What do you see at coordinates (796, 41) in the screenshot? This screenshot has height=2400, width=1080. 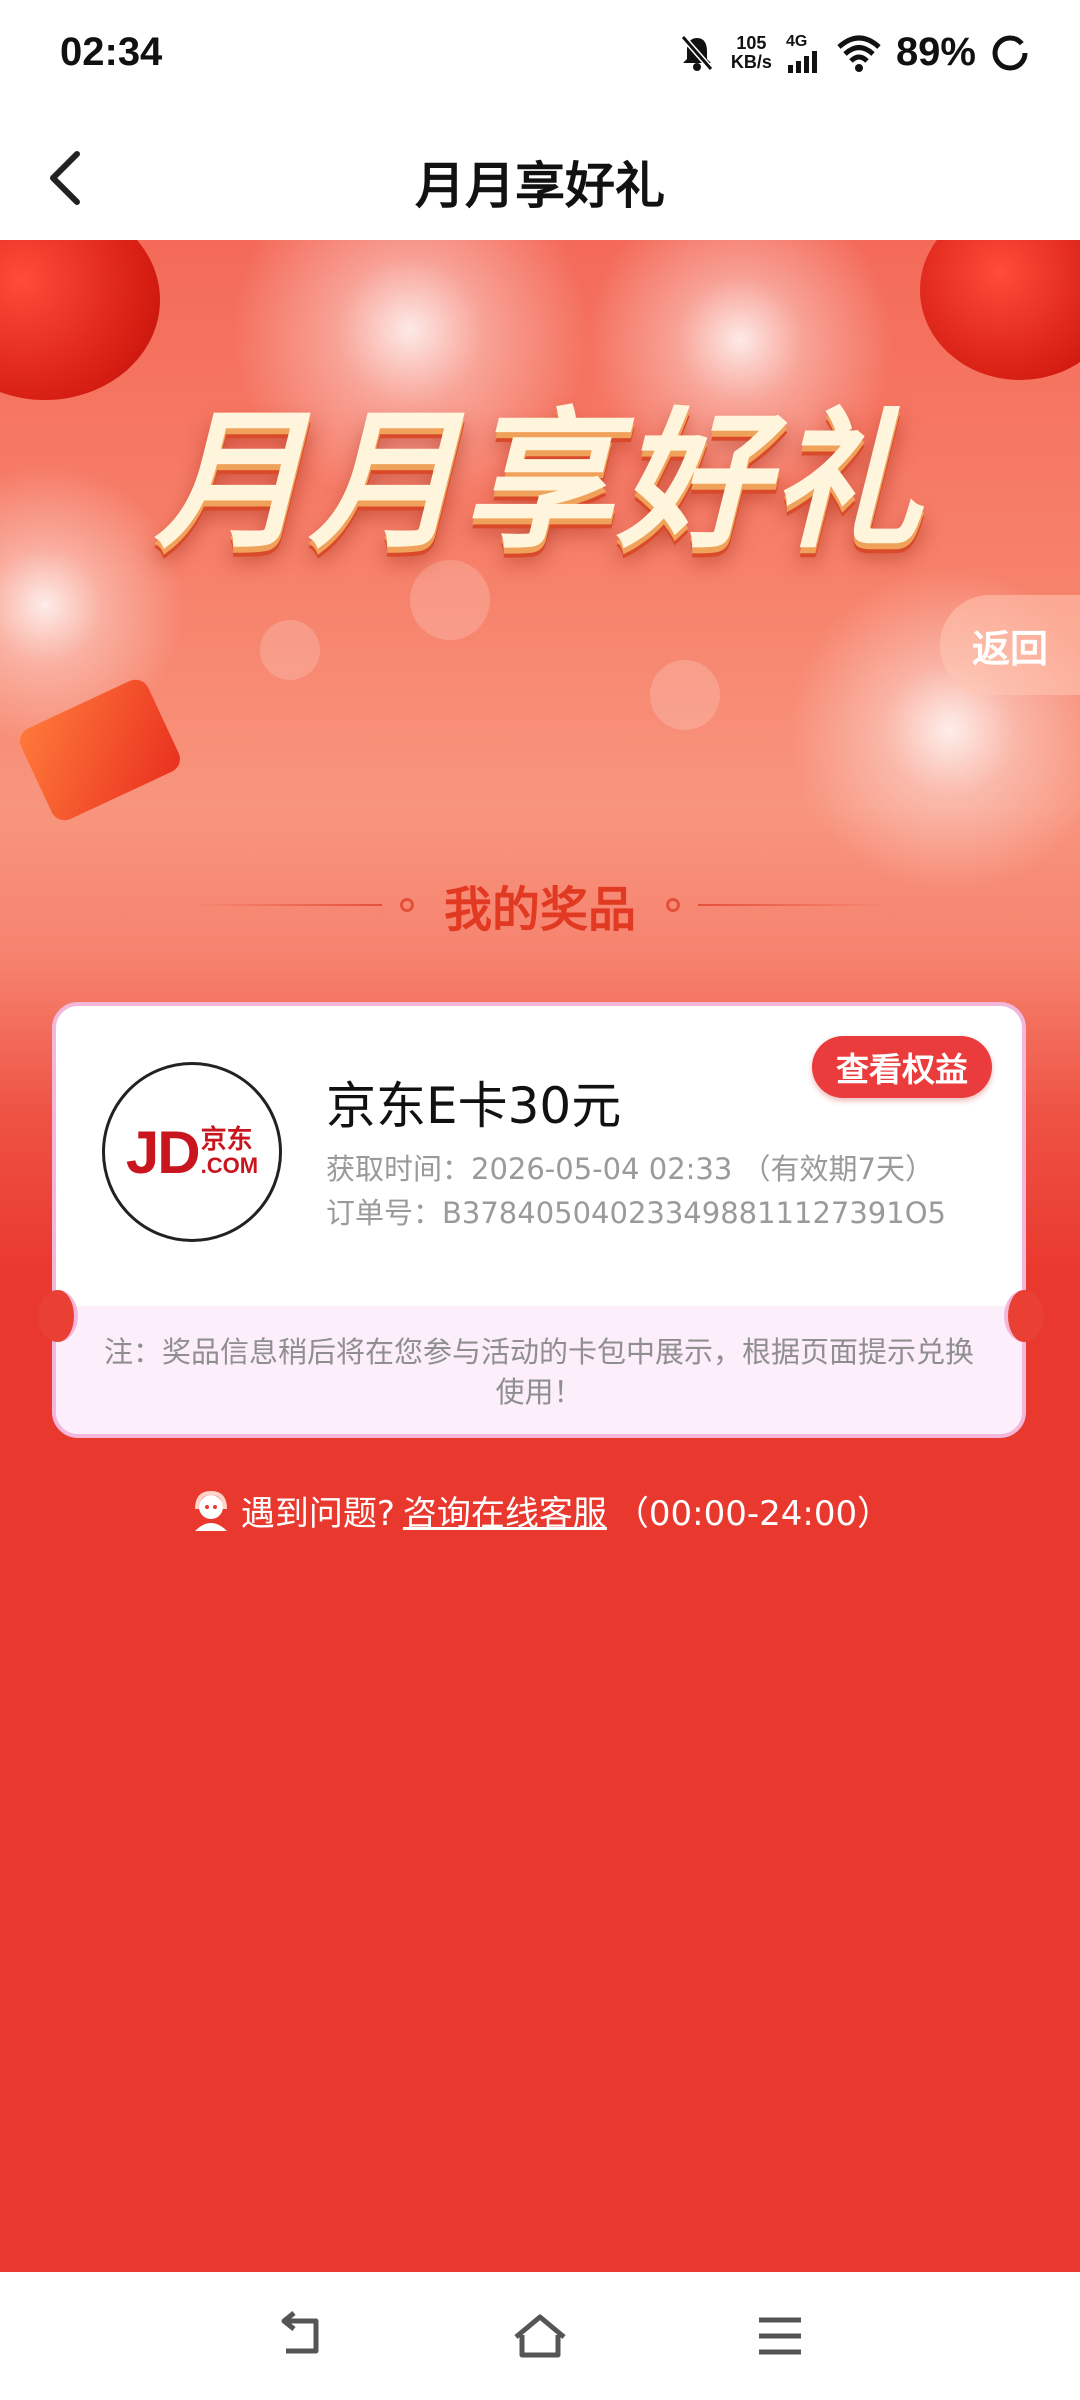 I see `network-type: 4G` at bounding box center [796, 41].